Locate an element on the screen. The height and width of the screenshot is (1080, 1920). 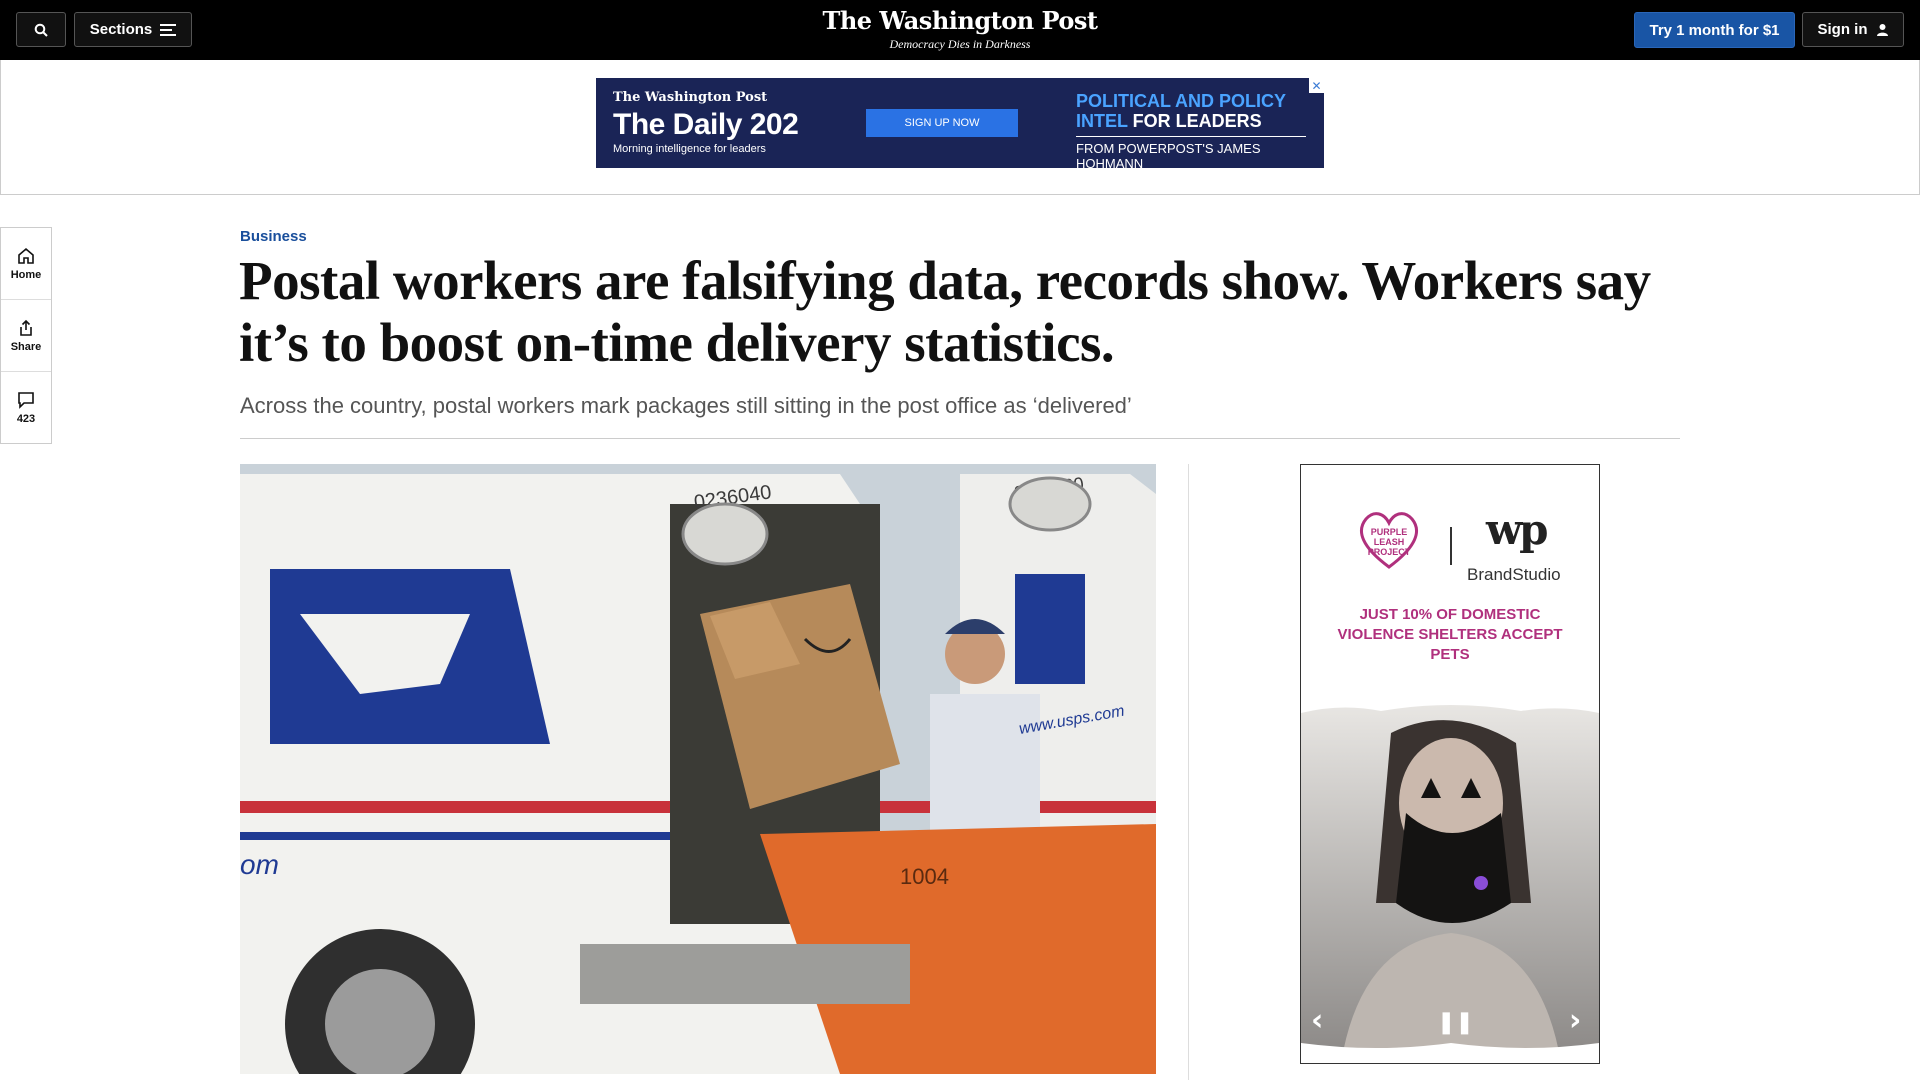
search-button is located at coordinates (41, 29).